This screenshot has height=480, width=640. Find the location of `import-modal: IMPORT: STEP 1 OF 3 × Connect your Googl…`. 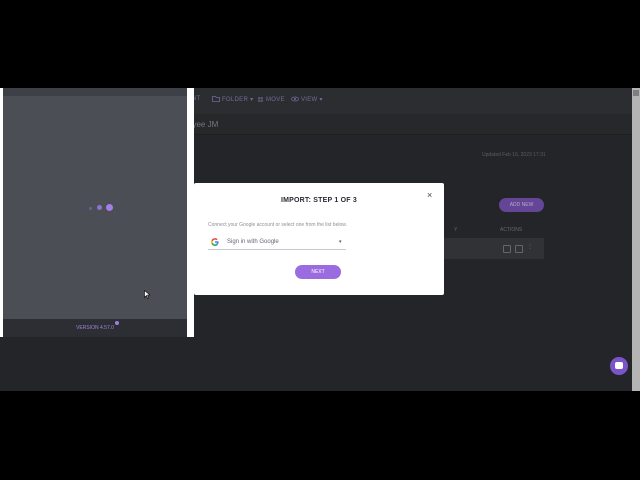

import-modal: IMPORT: STEP 1 OF 3 × Connect your Googl… is located at coordinates (319, 239).